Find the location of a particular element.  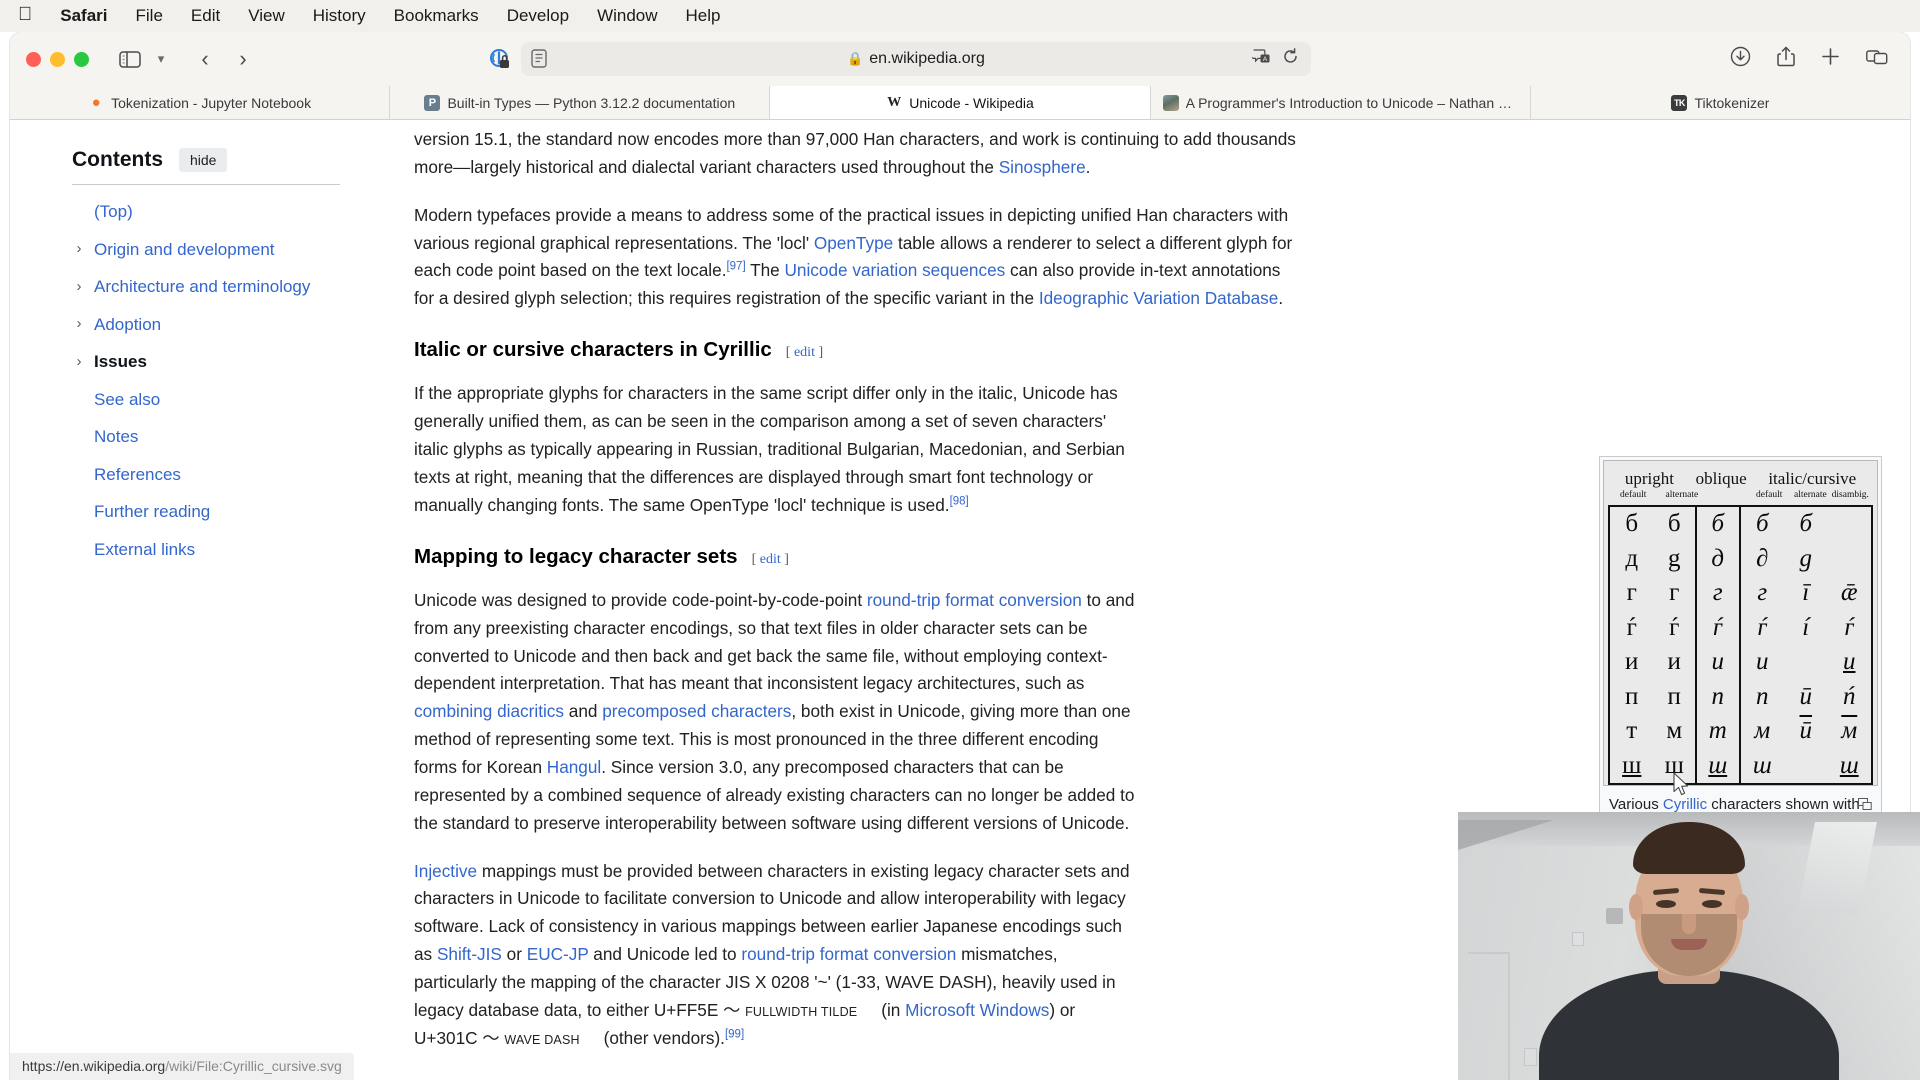

subheader-disambig: disambig. is located at coordinates (1850, 495).